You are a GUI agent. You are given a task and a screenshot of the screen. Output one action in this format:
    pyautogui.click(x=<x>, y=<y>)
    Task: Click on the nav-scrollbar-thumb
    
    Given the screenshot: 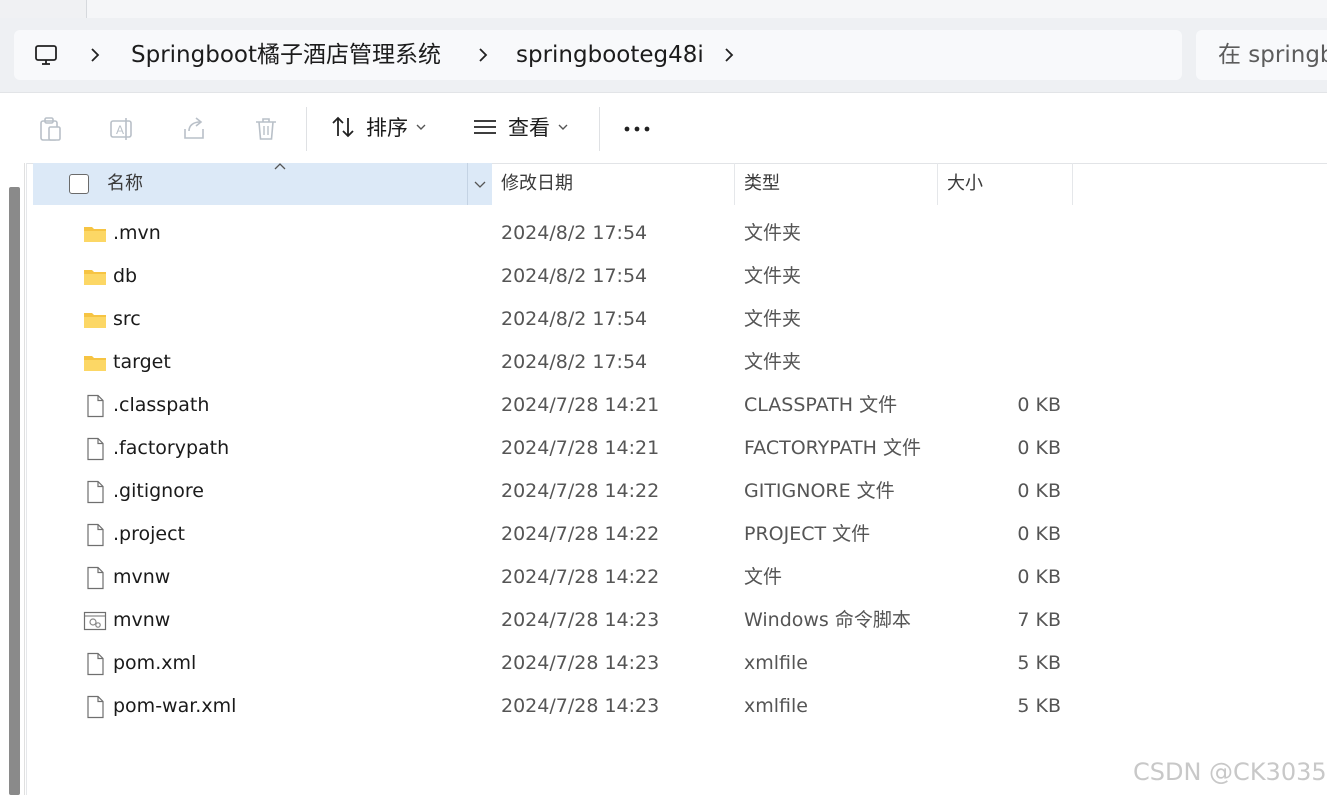 What is the action you would take?
    pyautogui.click(x=14, y=491)
    